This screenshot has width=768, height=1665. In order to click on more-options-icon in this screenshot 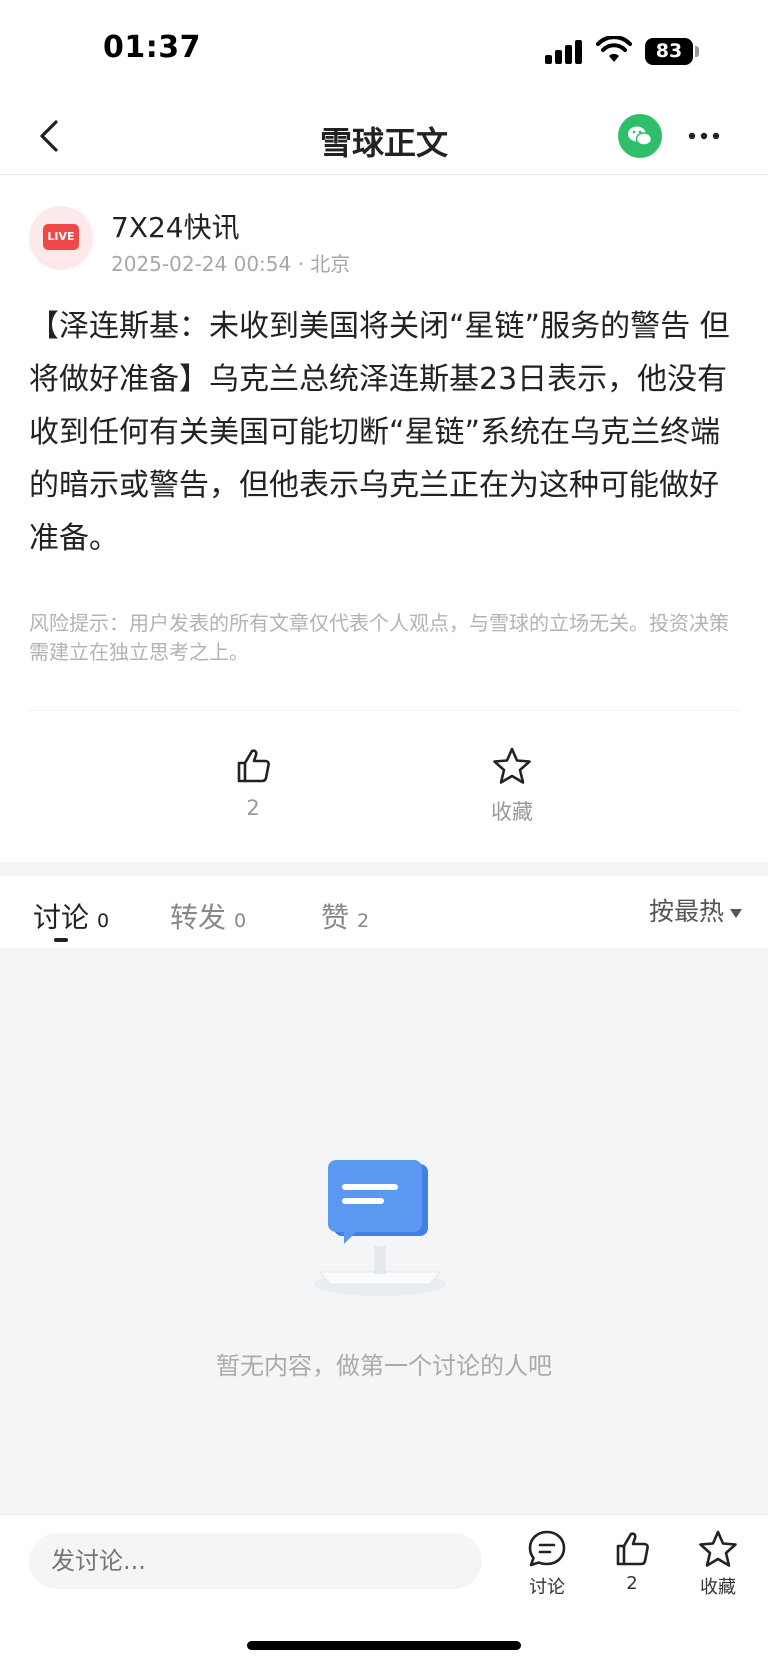, I will do `click(704, 136)`.